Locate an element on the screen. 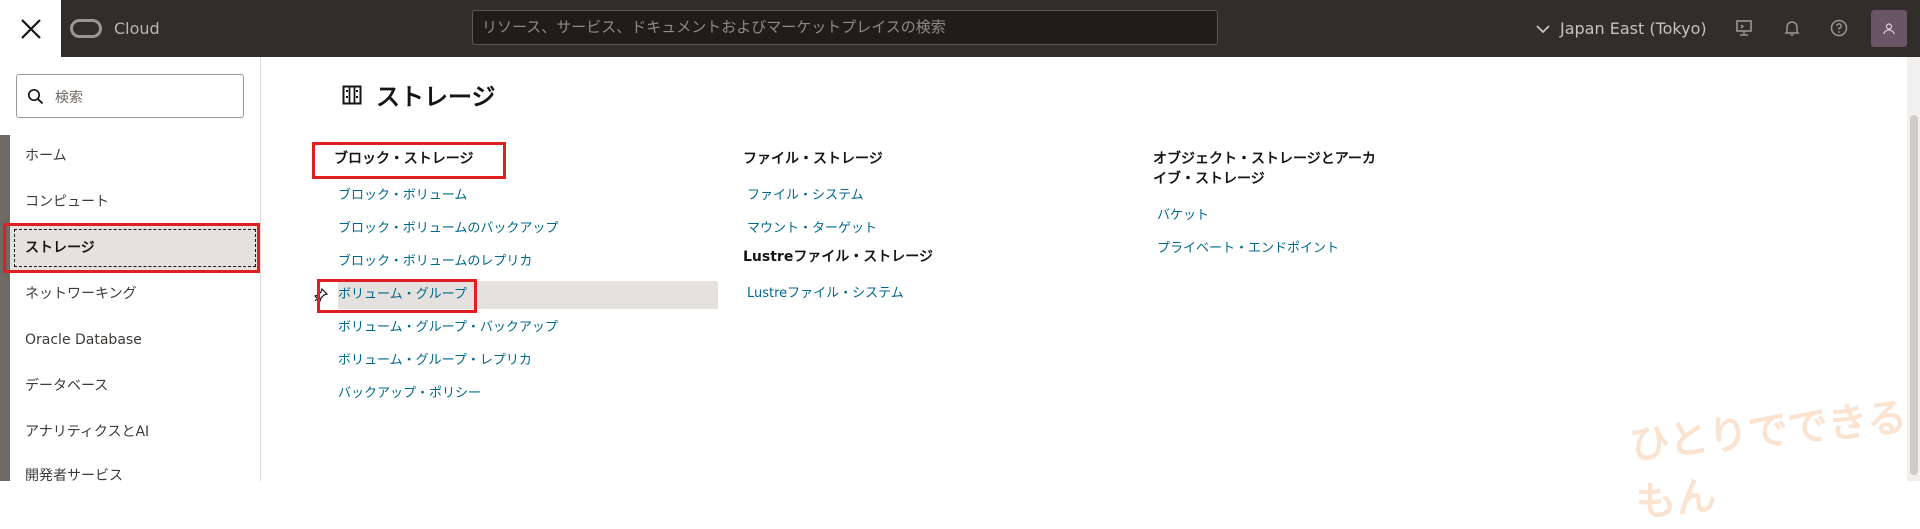  menu-search-placeholder: 検索 is located at coordinates (69, 98).